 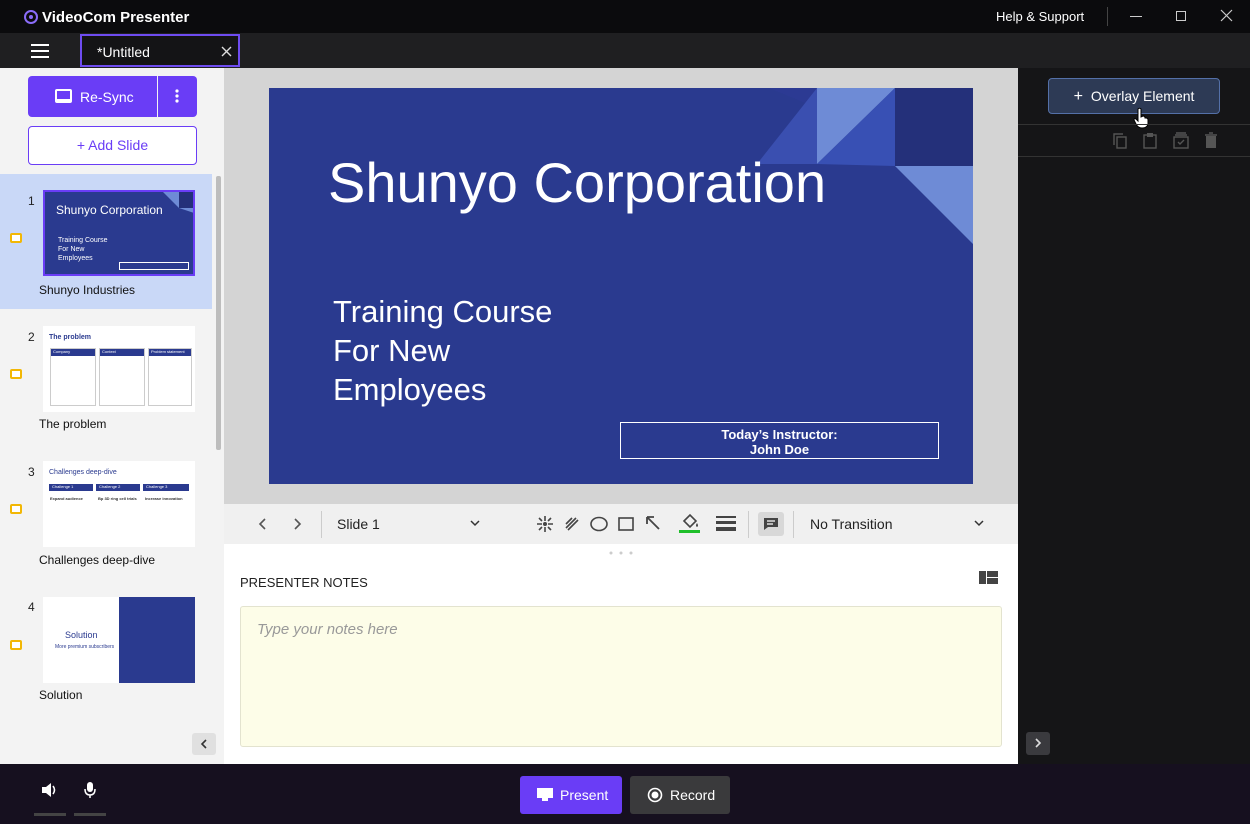 What do you see at coordinates (50, 814) in the screenshot?
I see `volume-level-bar` at bounding box center [50, 814].